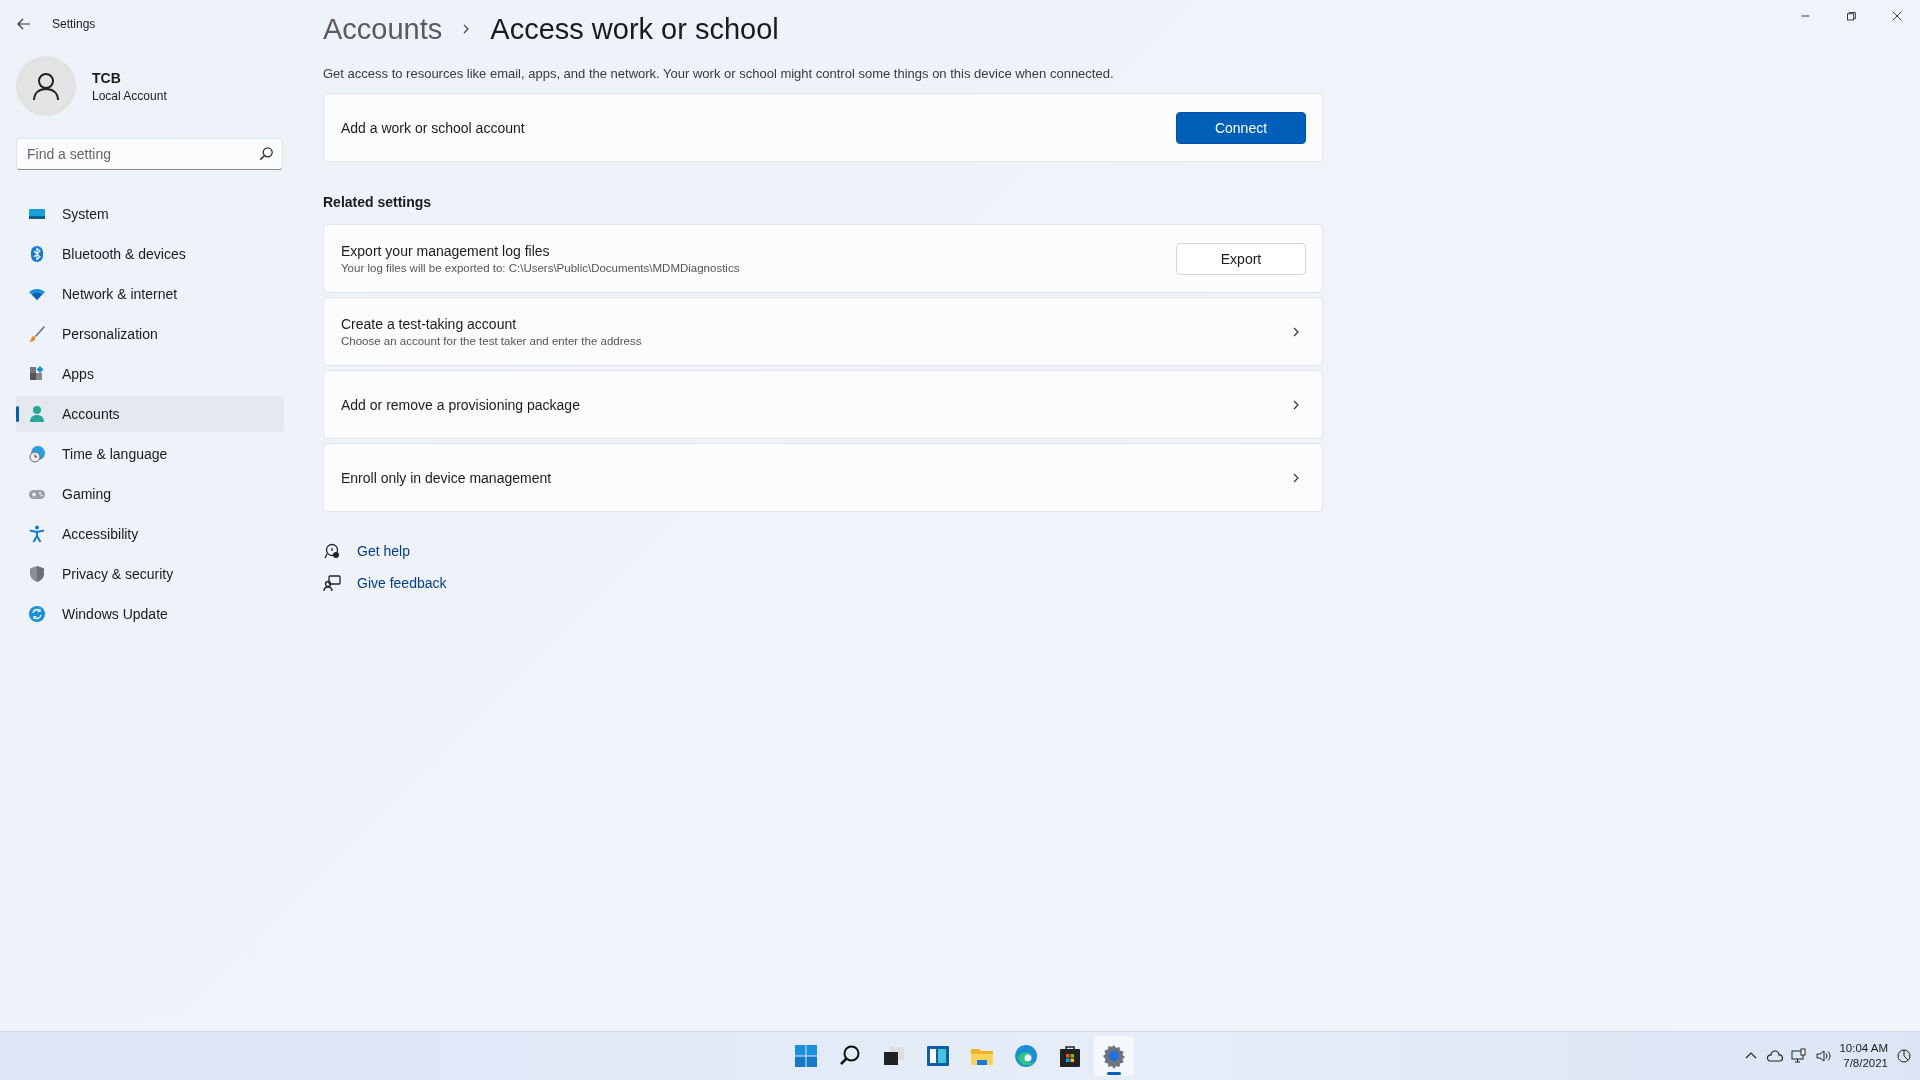 The width and height of the screenshot is (1920, 1080). What do you see at coordinates (150, 614) in the screenshot?
I see `nav-item: Windows Update` at bounding box center [150, 614].